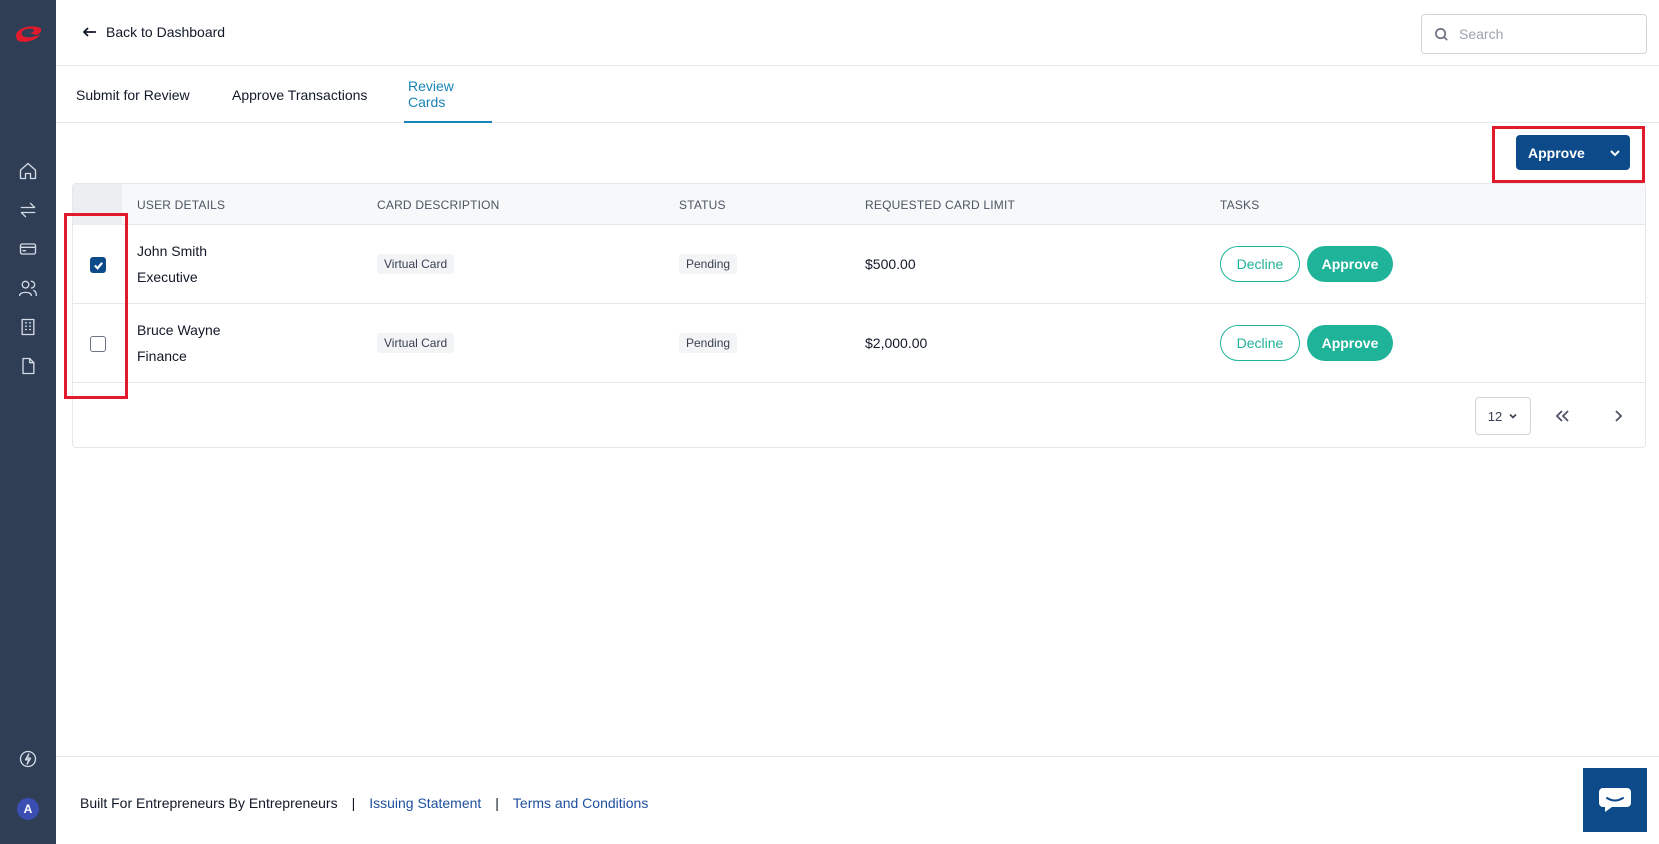  I want to click on home-icon, so click(28, 171).